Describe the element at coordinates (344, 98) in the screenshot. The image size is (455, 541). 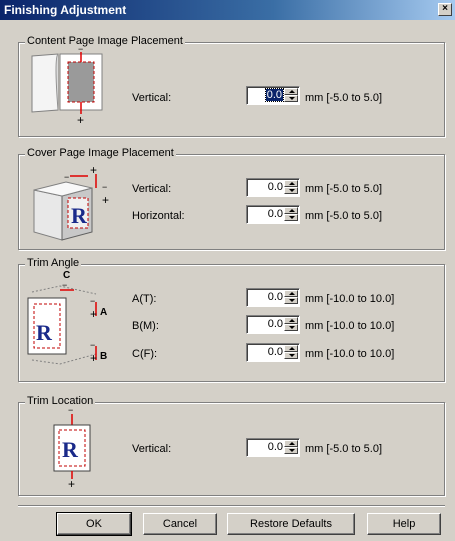
I see `content-vertical-range: mm [-5.0 to 5.0]` at that location.